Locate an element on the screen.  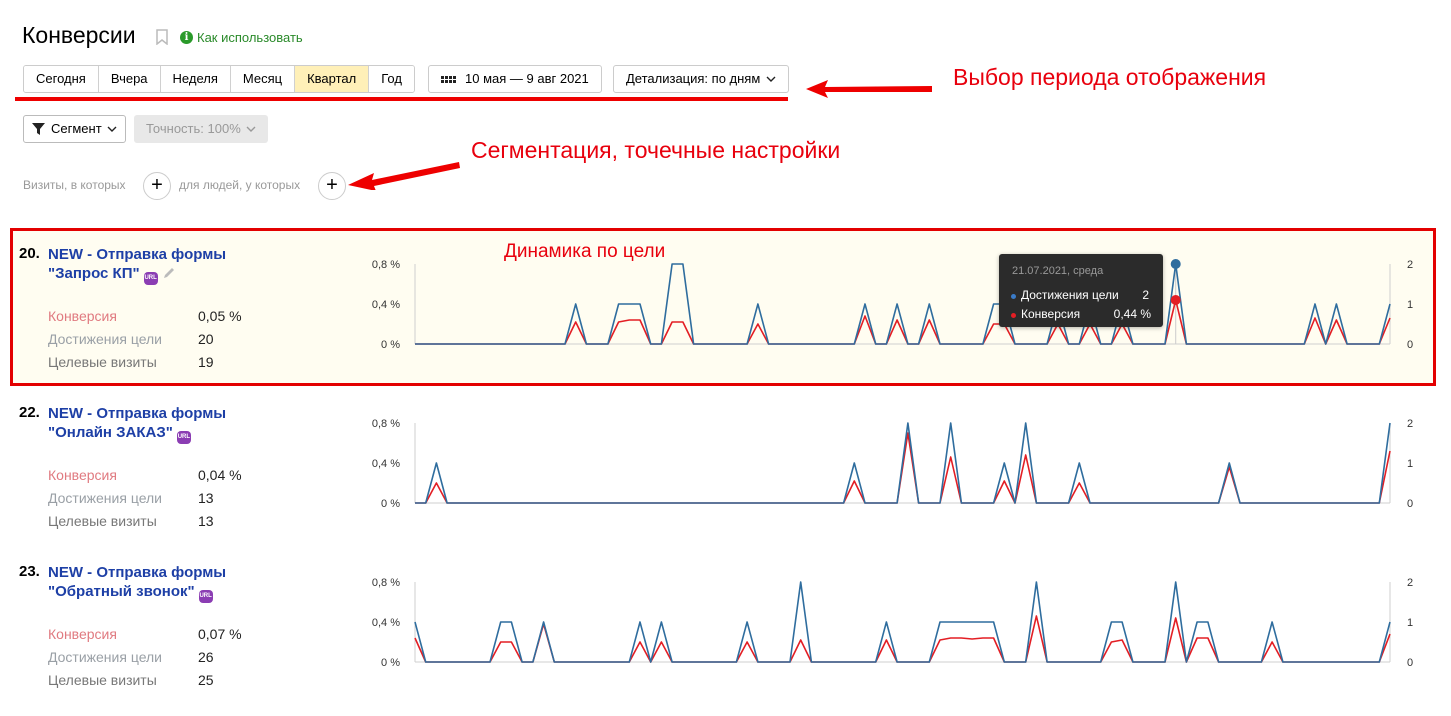
segment-label: Сегмент is located at coordinates (76, 128).